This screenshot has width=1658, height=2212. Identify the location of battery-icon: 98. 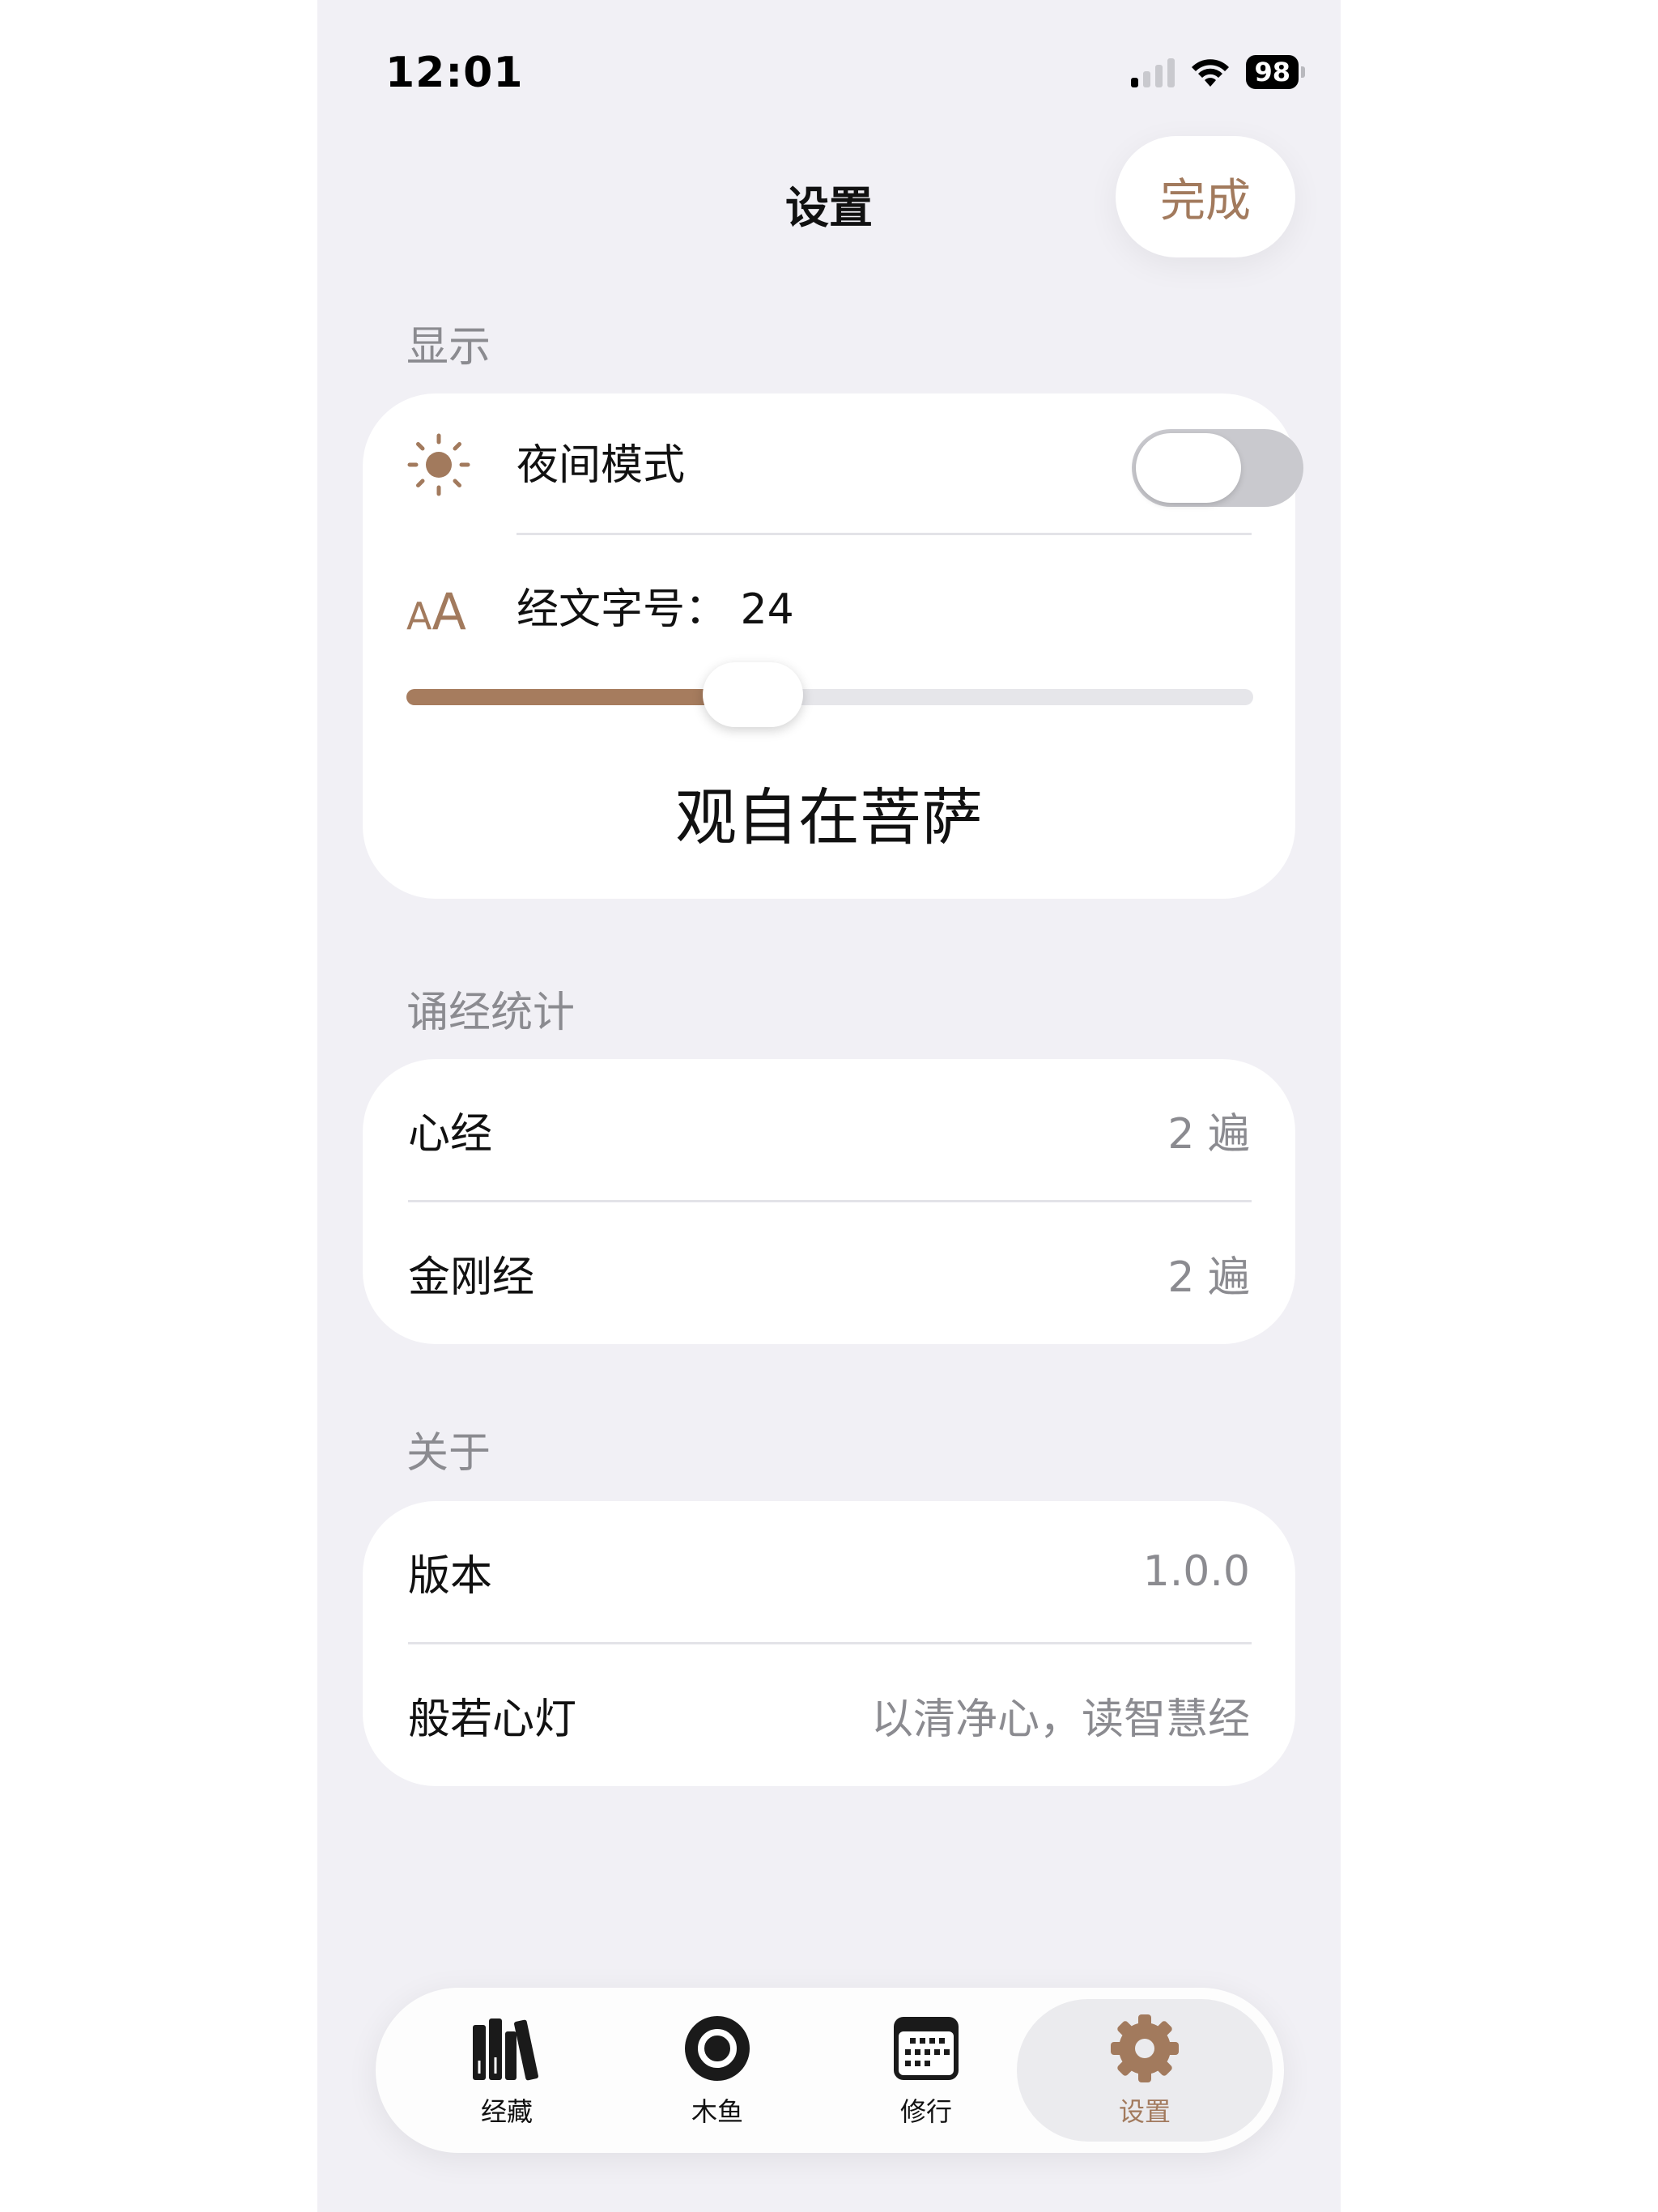
(1275, 72).